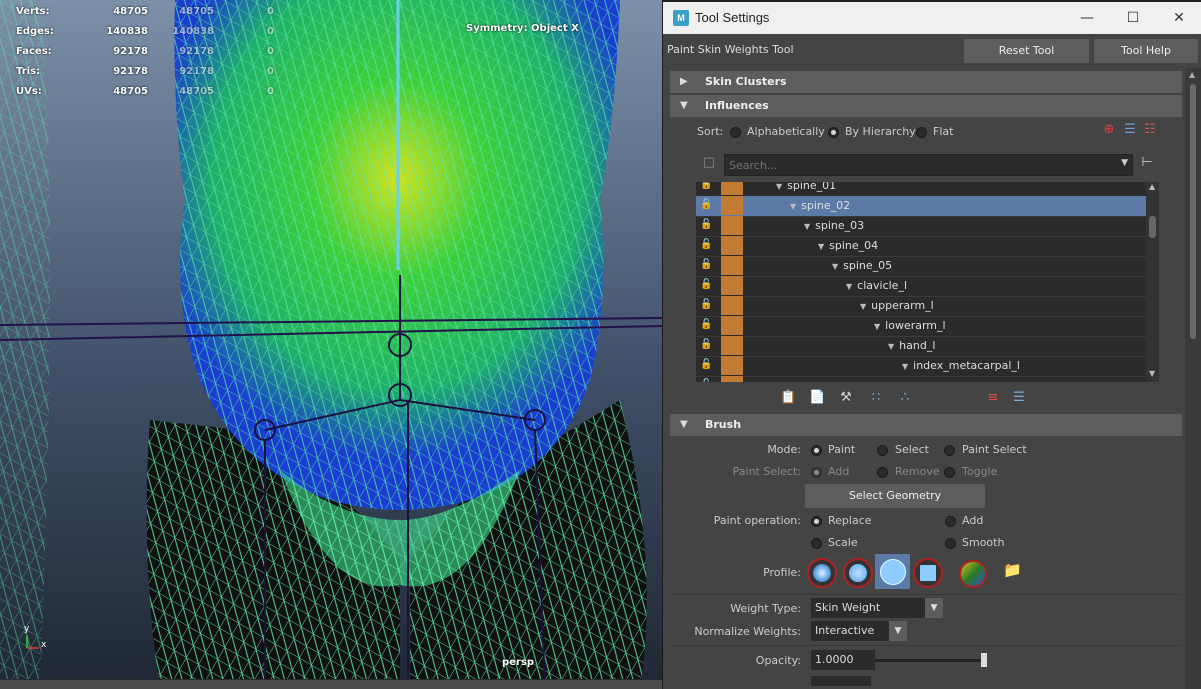 The height and width of the screenshot is (689, 1201). I want to click on tree-row: 🔓 ▼ spine_04, so click(921, 246).